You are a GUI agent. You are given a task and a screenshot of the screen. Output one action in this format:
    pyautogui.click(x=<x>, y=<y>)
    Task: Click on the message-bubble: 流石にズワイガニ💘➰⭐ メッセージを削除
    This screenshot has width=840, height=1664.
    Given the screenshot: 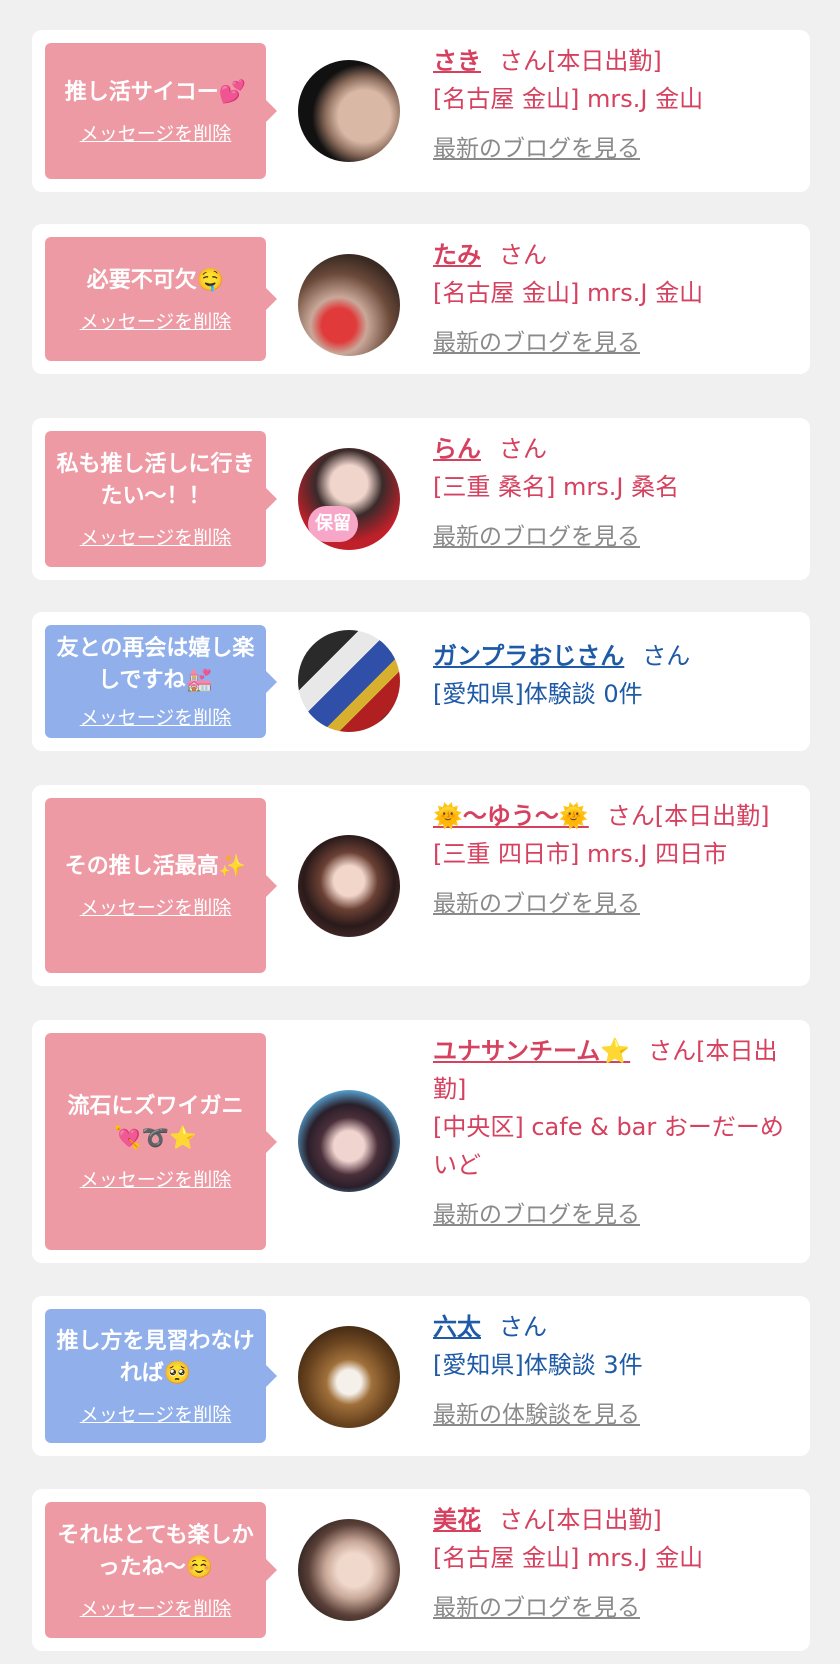 What is the action you would take?
    pyautogui.click(x=161, y=1141)
    